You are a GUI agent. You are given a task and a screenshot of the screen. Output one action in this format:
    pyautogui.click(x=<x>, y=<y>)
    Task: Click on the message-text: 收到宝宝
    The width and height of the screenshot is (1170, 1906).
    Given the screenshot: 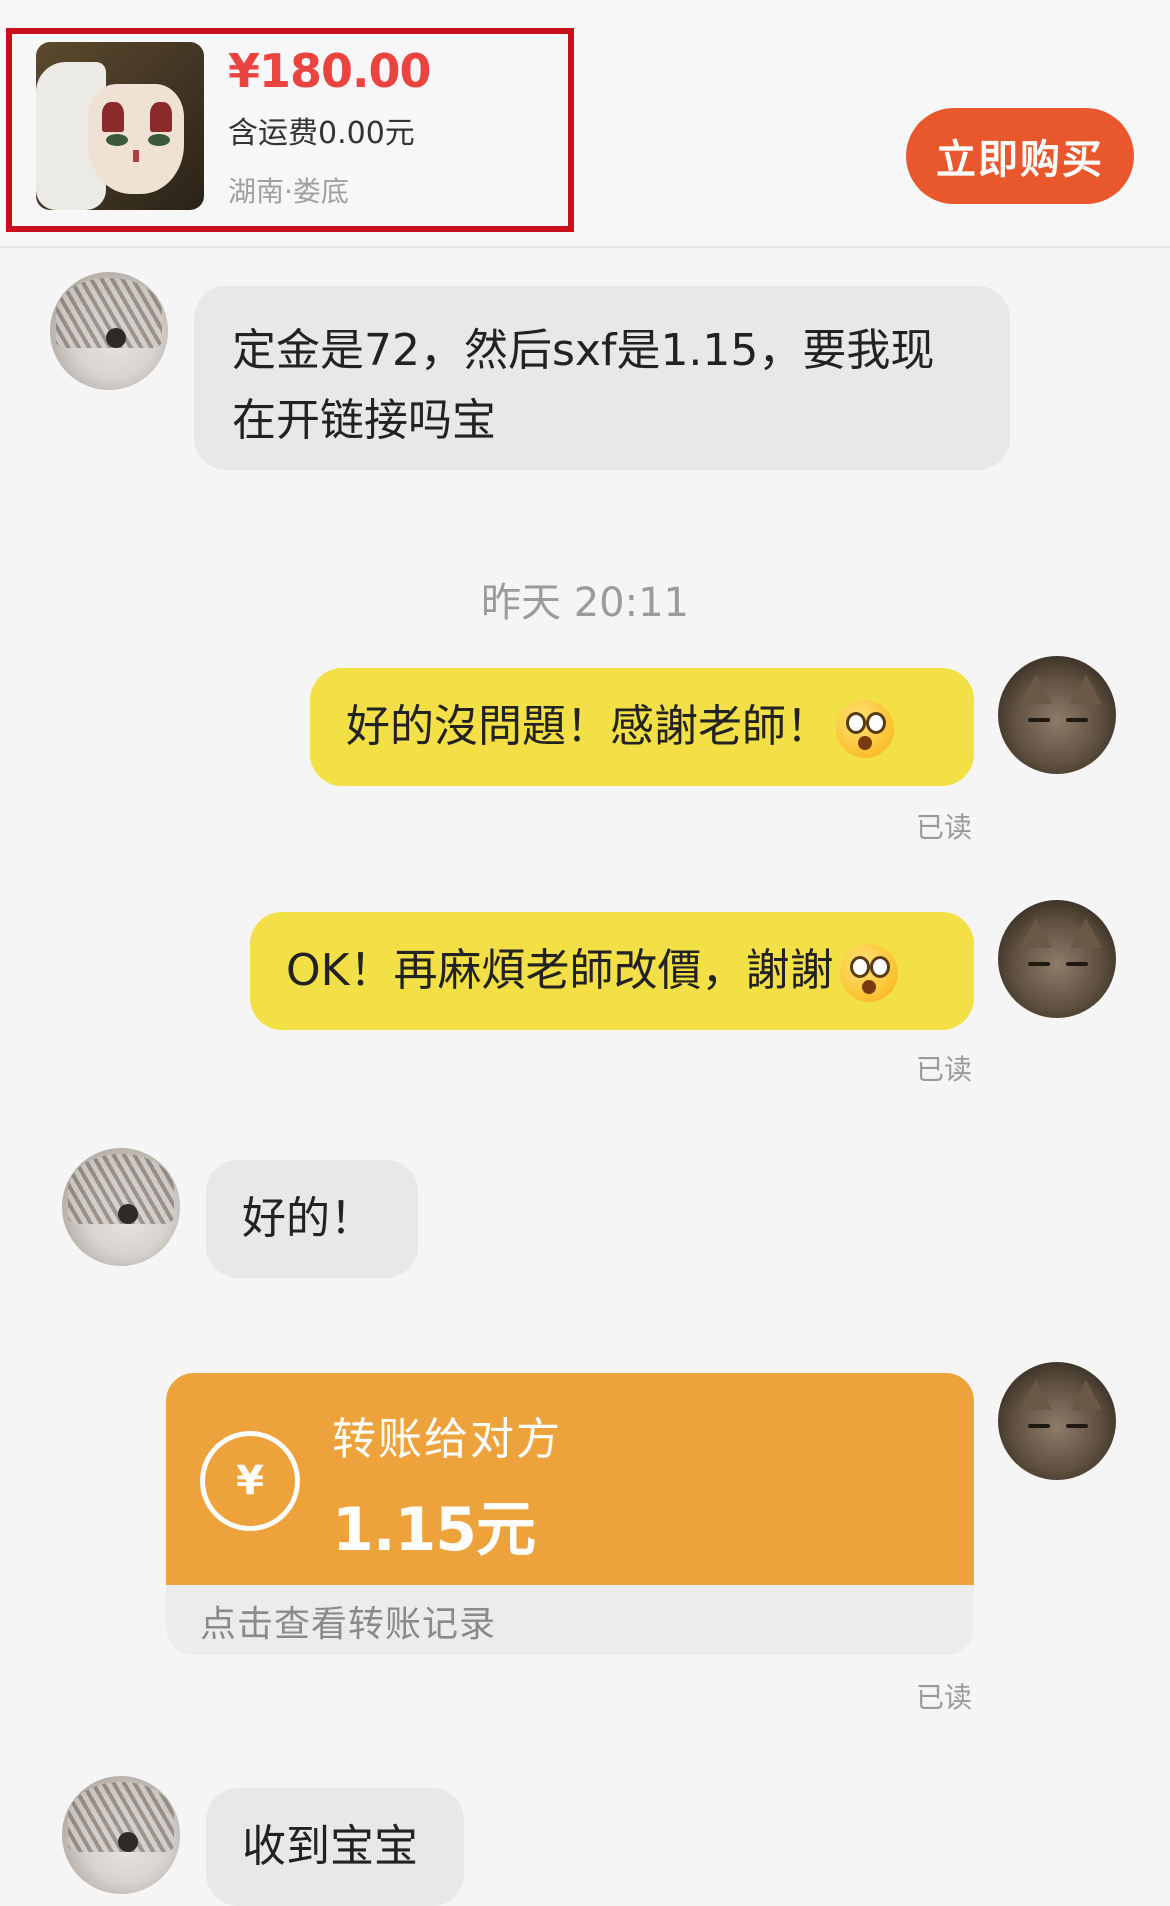 What is the action you would take?
    pyautogui.click(x=330, y=1846)
    